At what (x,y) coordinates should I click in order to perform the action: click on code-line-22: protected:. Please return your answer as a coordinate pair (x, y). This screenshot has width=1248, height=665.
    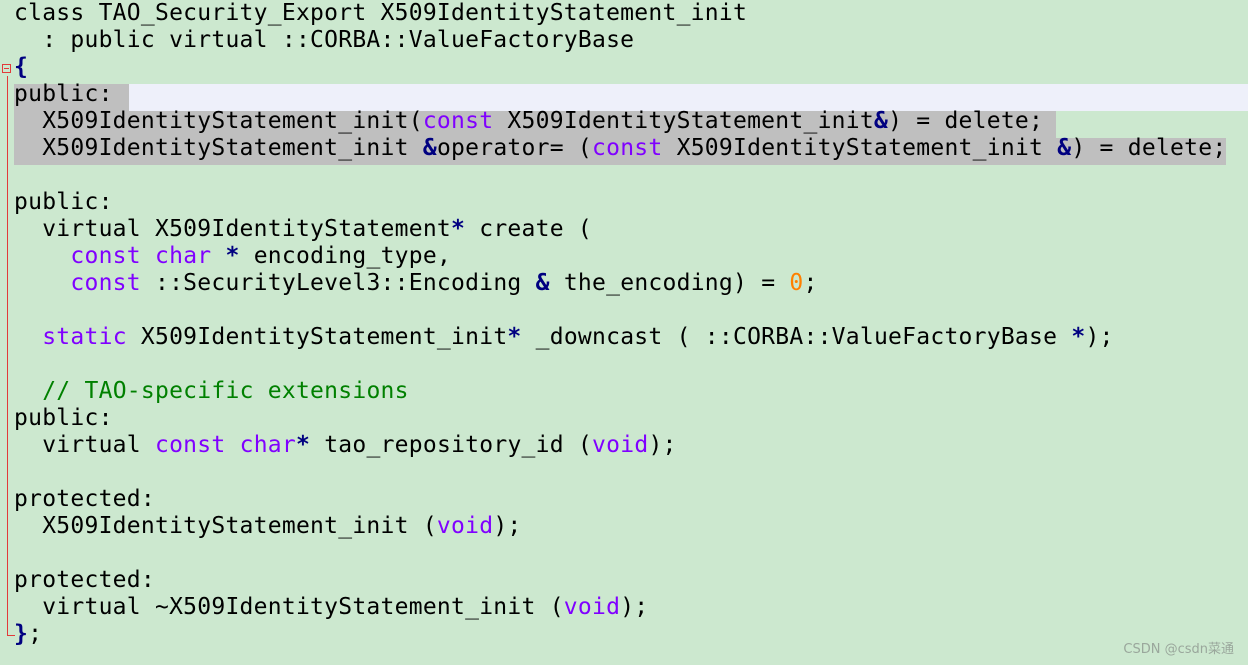
    Looking at the image, I should click on (84, 580).